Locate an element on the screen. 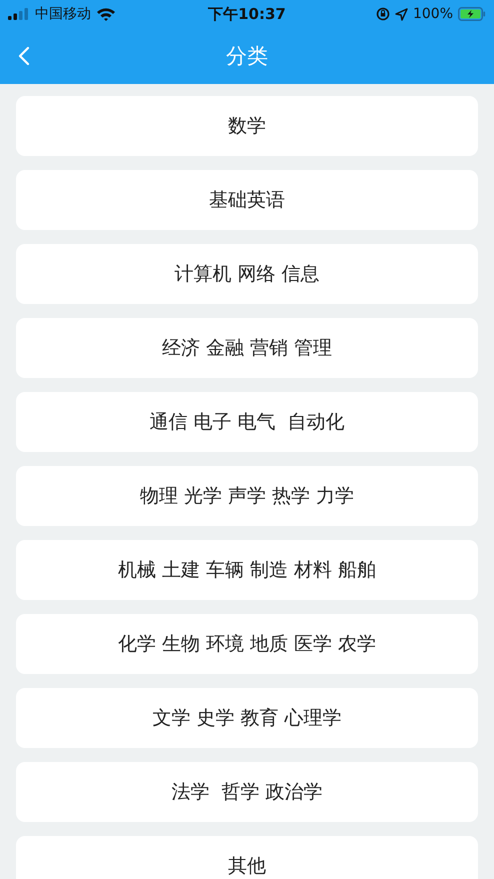  category-button: 机械 土建 车辆 制造 材料 船舶 is located at coordinates (247, 570).